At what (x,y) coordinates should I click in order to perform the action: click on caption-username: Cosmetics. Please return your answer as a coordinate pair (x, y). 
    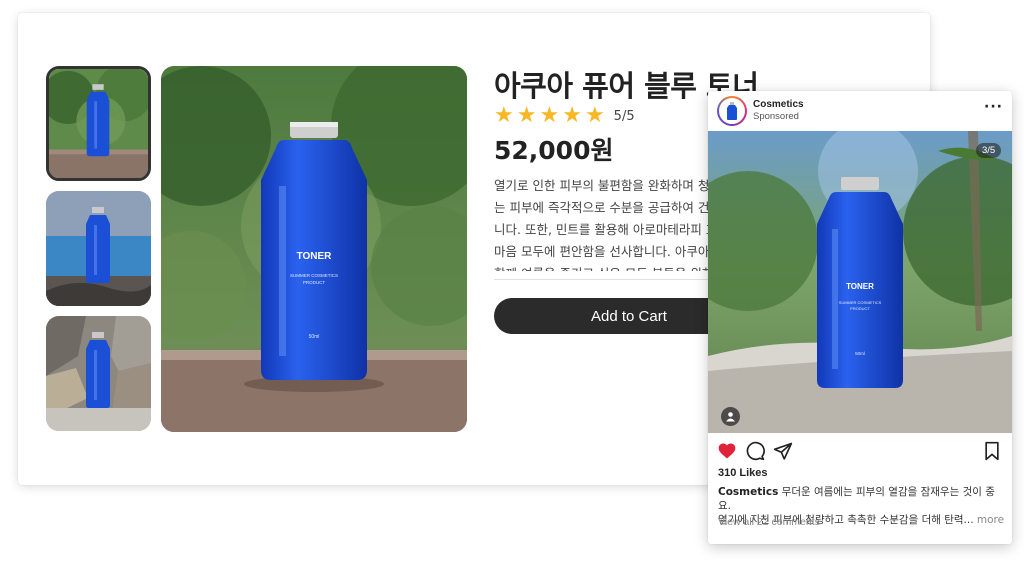
    Looking at the image, I should click on (748, 492).